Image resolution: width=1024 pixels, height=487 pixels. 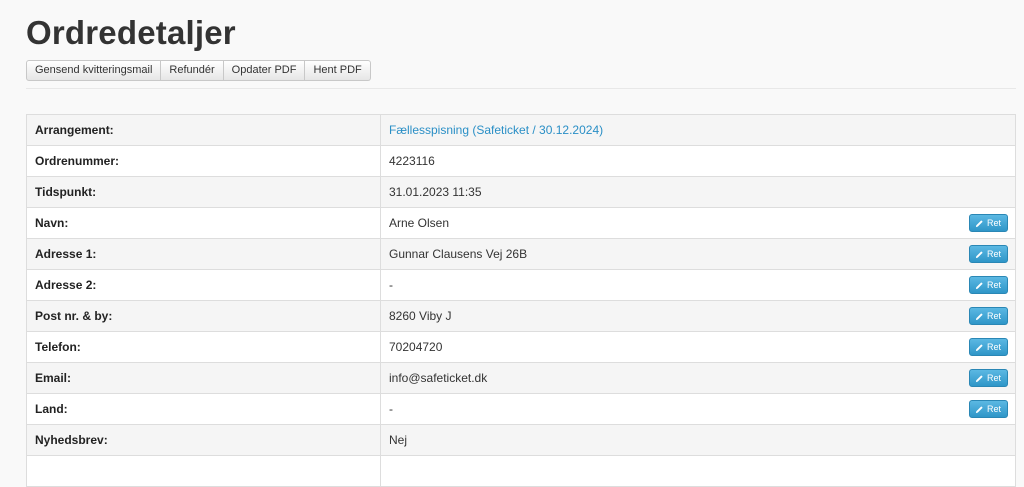 I want to click on phone-value: 70204720, so click(x=416, y=347).